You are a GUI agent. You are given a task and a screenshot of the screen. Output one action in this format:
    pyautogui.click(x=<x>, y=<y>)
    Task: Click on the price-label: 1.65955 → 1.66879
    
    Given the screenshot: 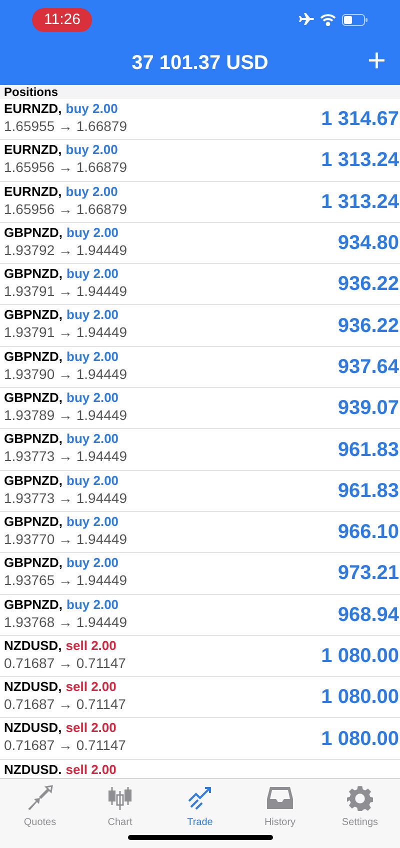 What is the action you would take?
    pyautogui.click(x=65, y=126)
    